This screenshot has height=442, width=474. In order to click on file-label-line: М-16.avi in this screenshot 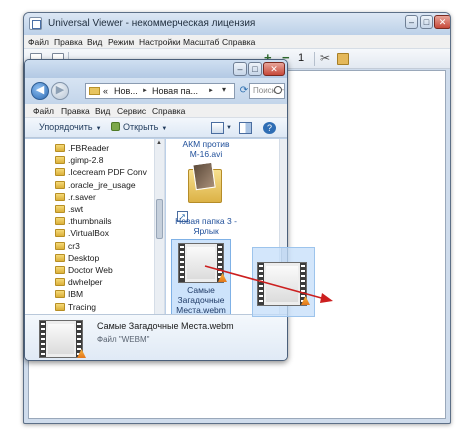, I will do `click(206, 154)`.